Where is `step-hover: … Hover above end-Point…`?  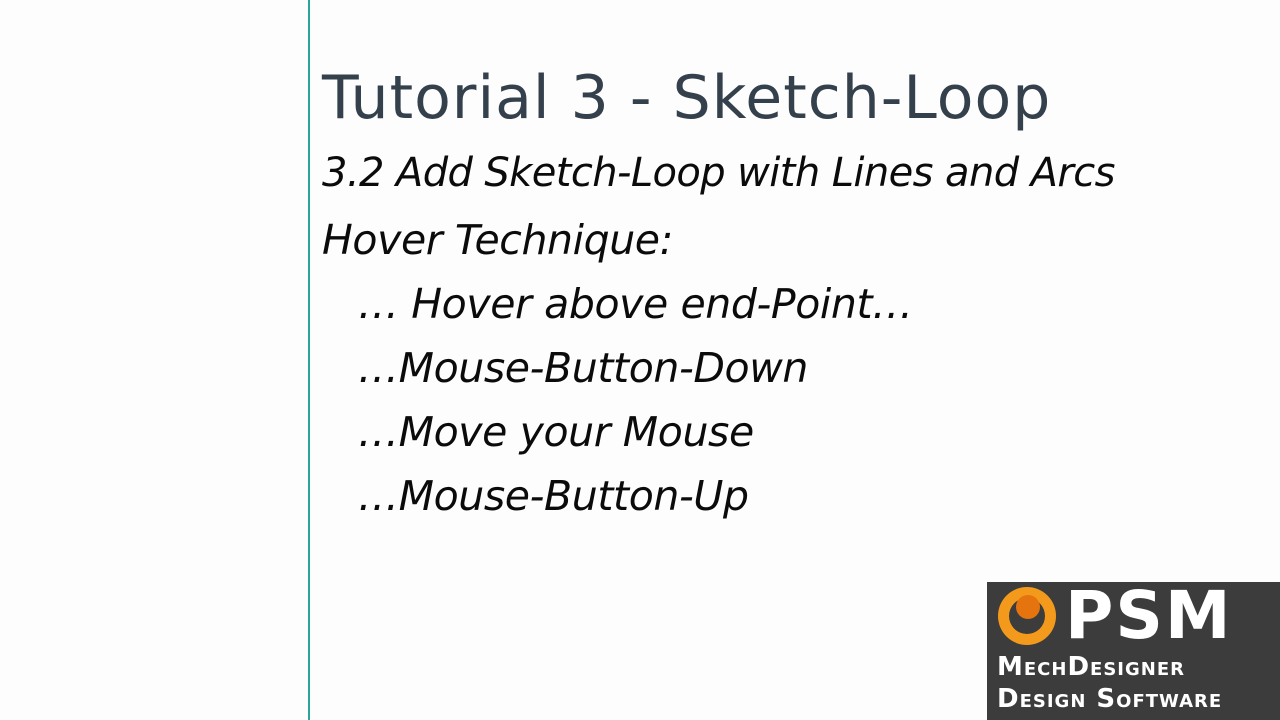
step-hover: … Hover above end-Point… is located at coordinates (635, 304).